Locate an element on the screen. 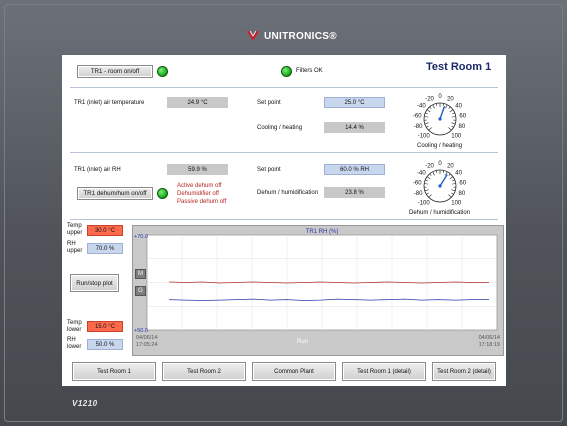 Image resolution: width=567 pixels, height=426 pixels. dehum-gauge-caption: Dehum / humidification is located at coordinates (440, 213).